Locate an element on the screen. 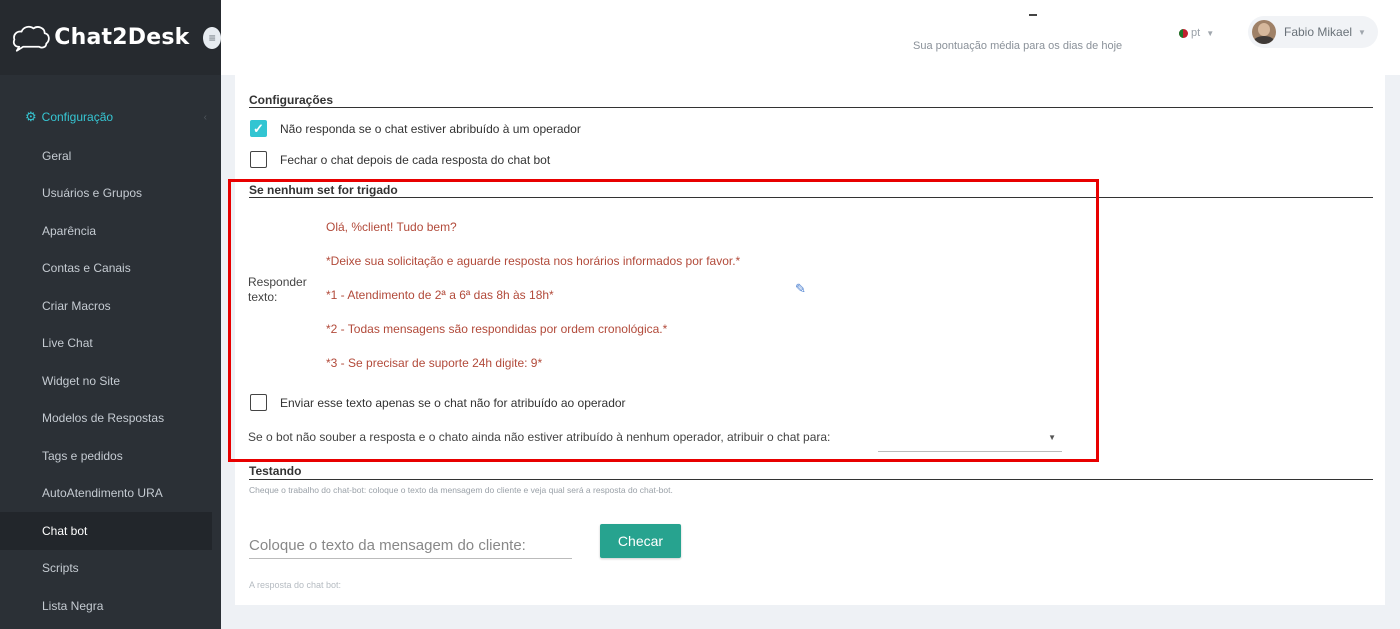 This screenshot has width=1400, height=629. avatar is located at coordinates (1264, 32).